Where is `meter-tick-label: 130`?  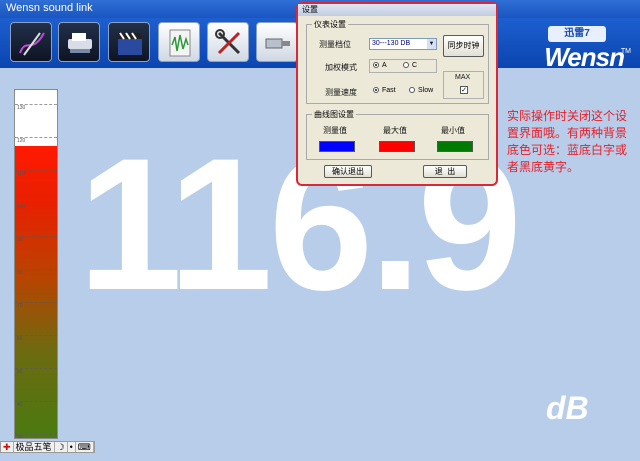 meter-tick-label: 130 is located at coordinates (21, 108).